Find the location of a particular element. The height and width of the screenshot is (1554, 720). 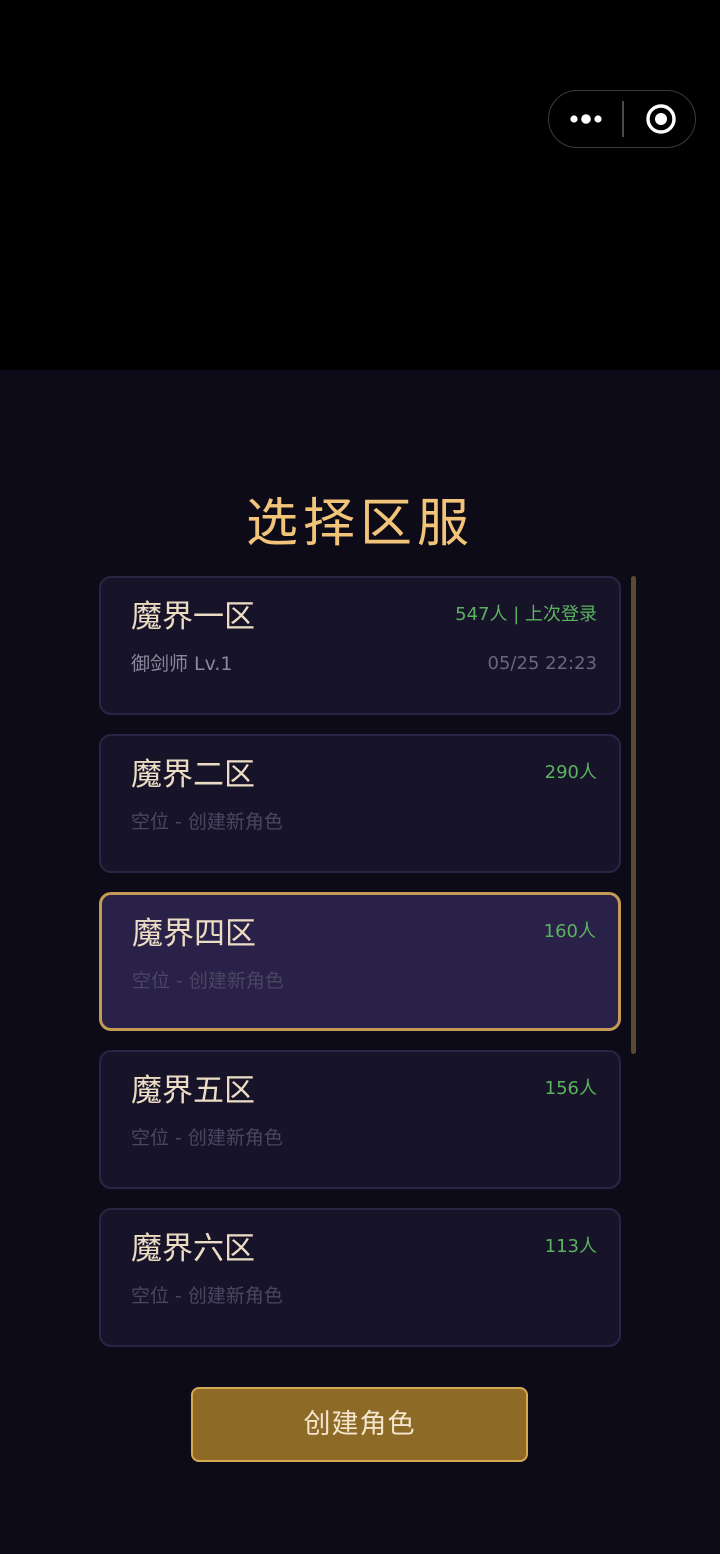

server-name: 魔界一区 is located at coordinates (193, 617).